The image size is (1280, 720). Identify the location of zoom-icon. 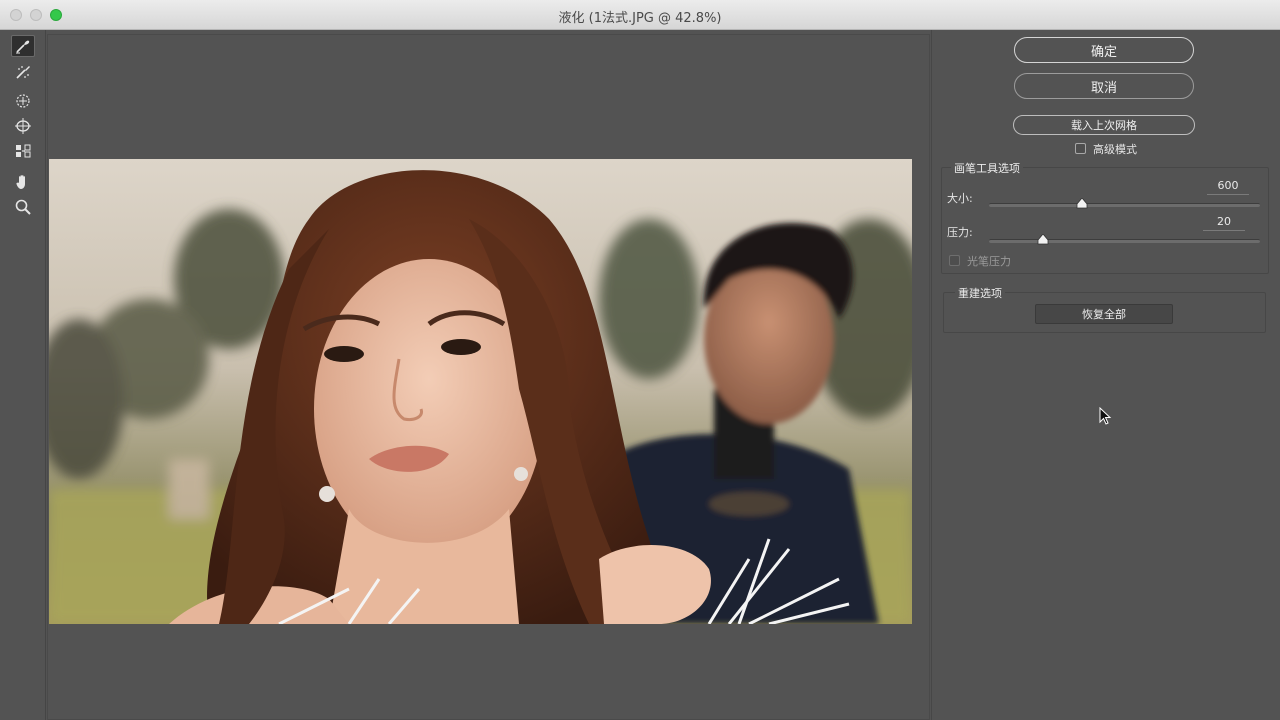
(23, 207).